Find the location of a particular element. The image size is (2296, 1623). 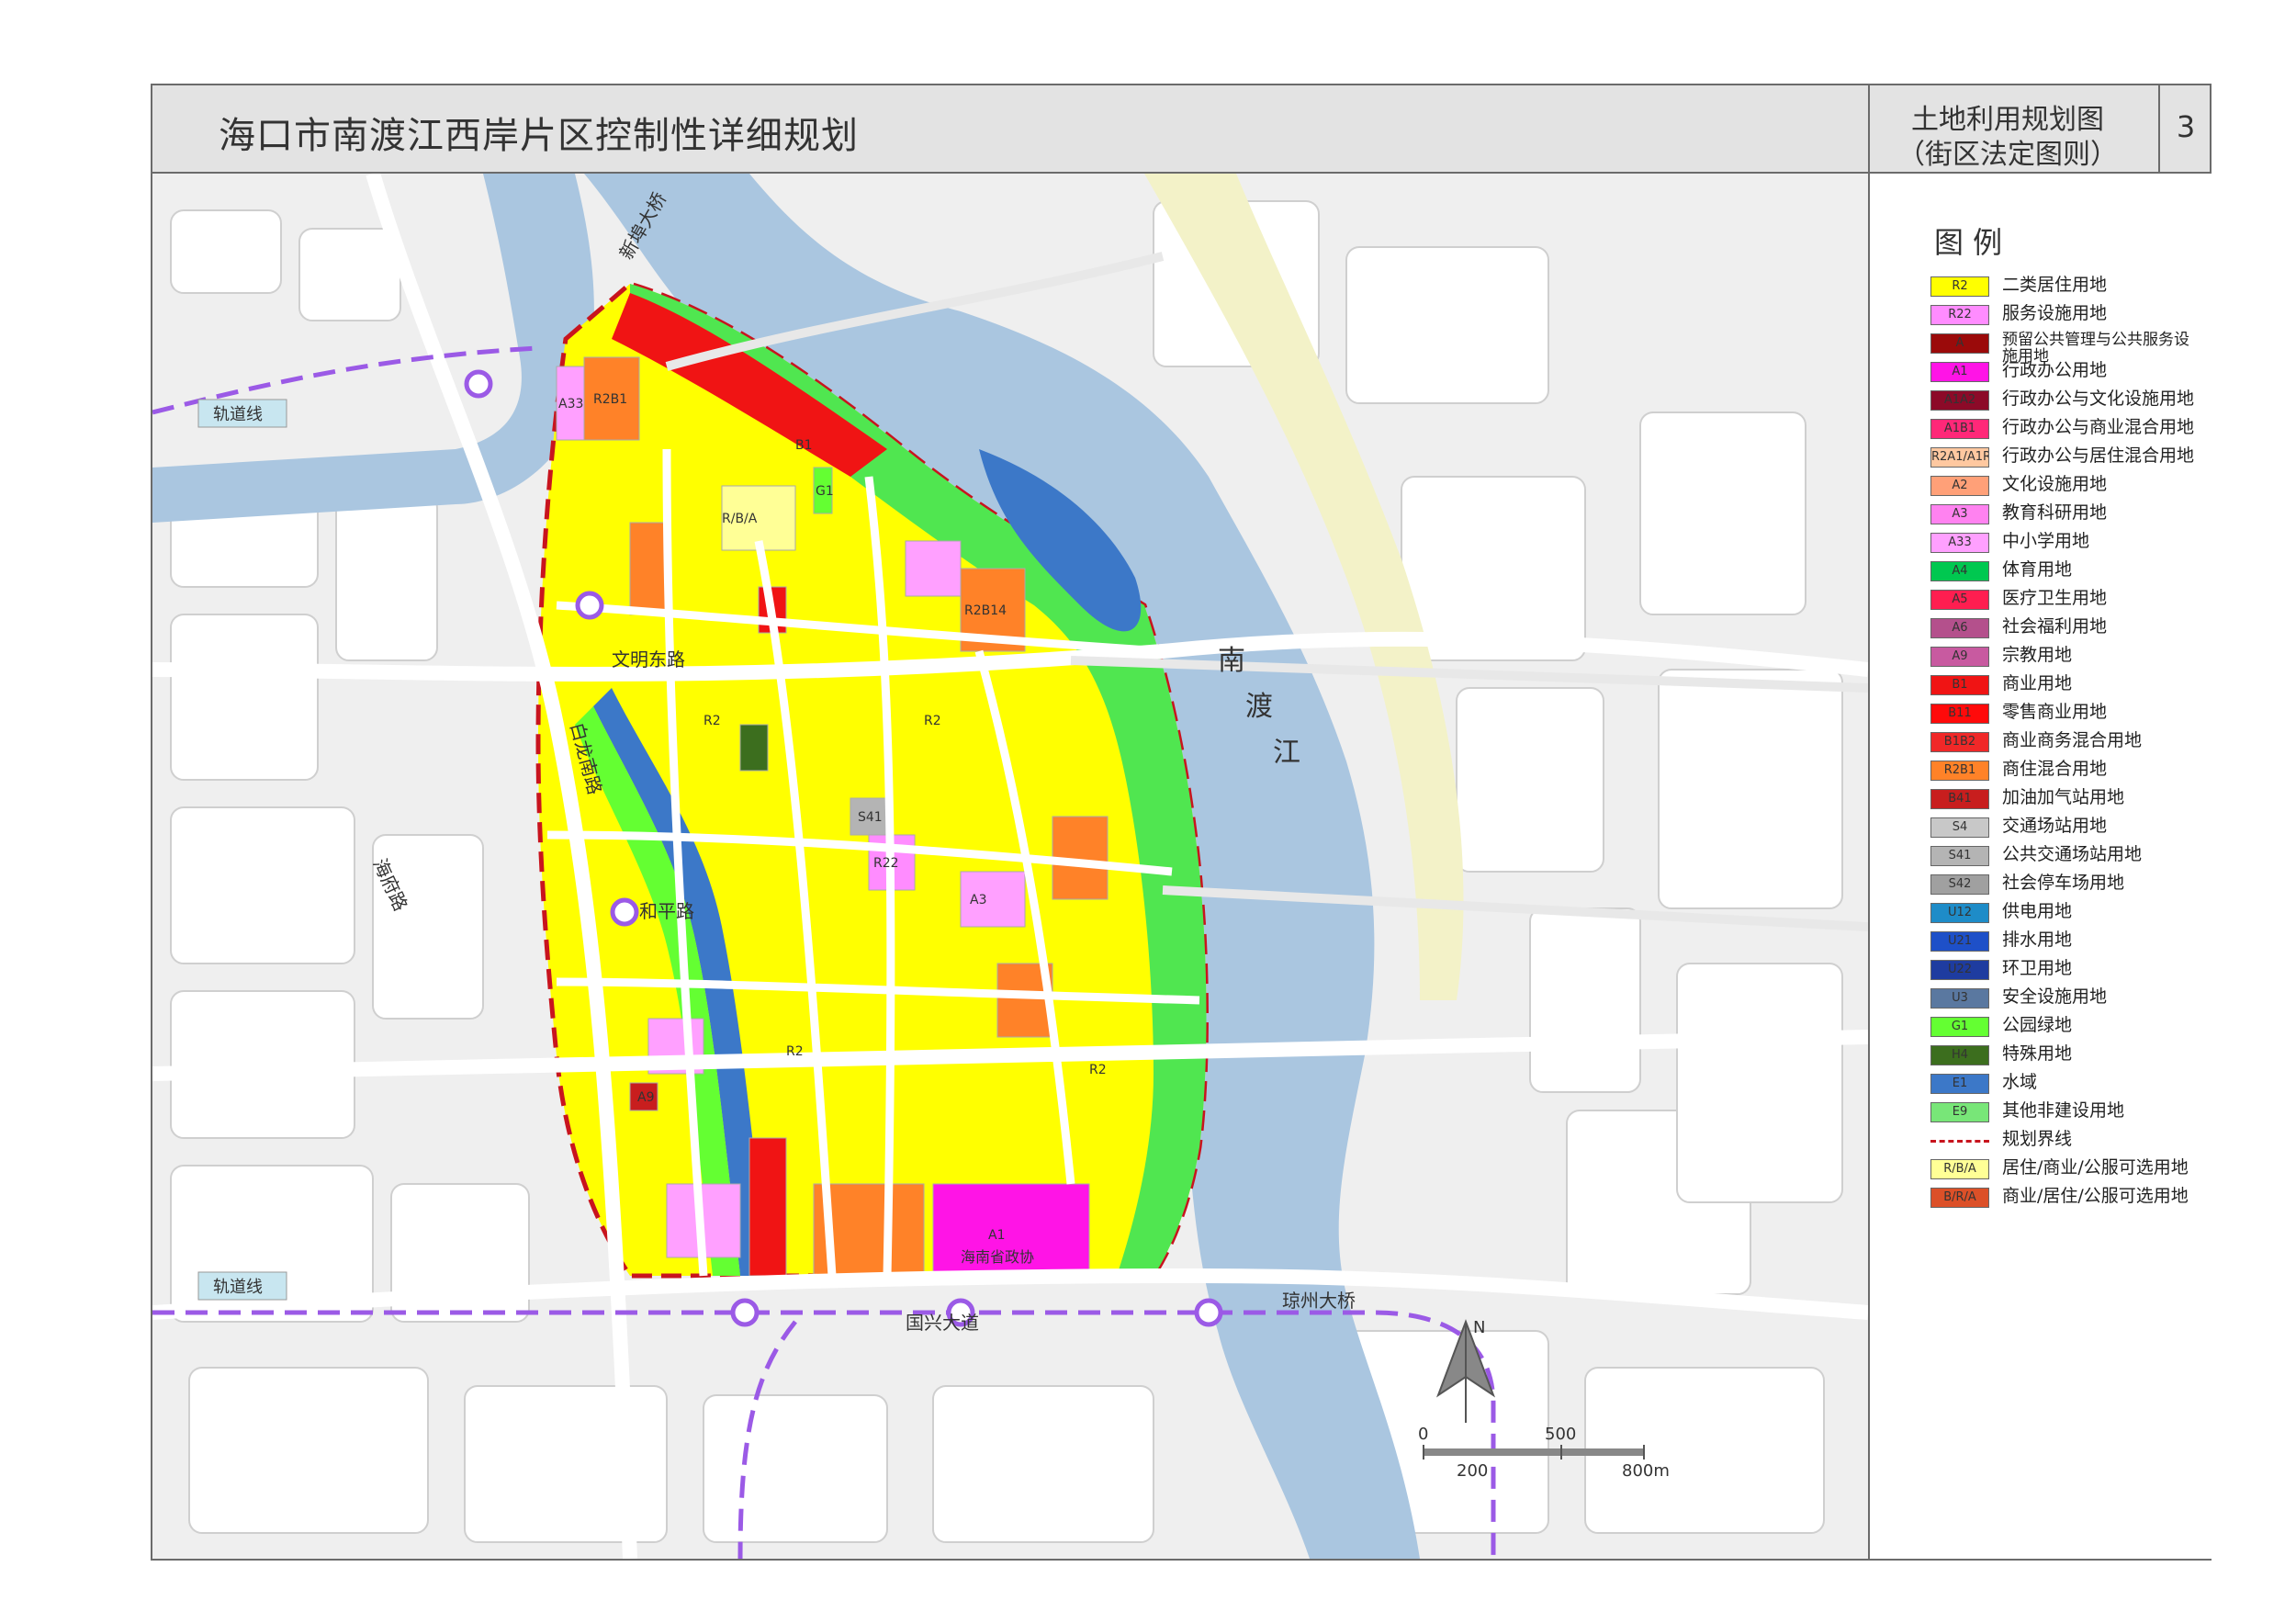

legend-item: A1A2 行政办公与文化设施用地 is located at coordinates (2068, 400).